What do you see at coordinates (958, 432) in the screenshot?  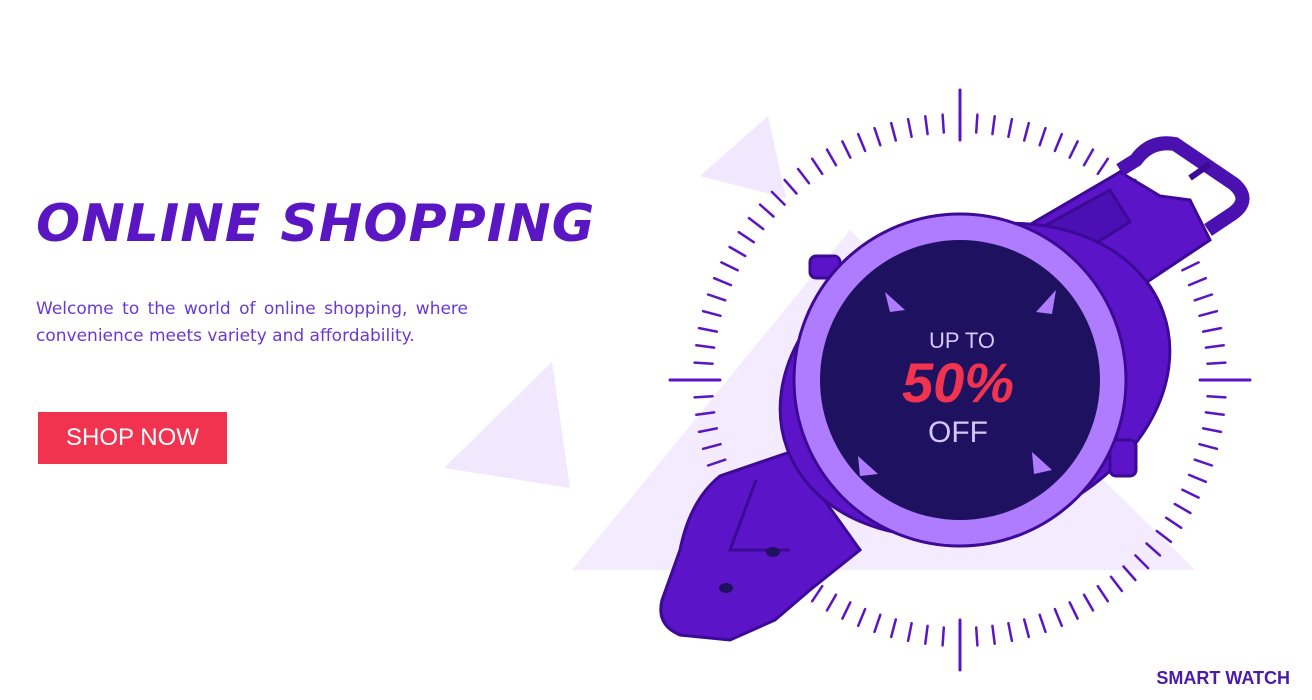 I see `face-line-3: OFF` at bounding box center [958, 432].